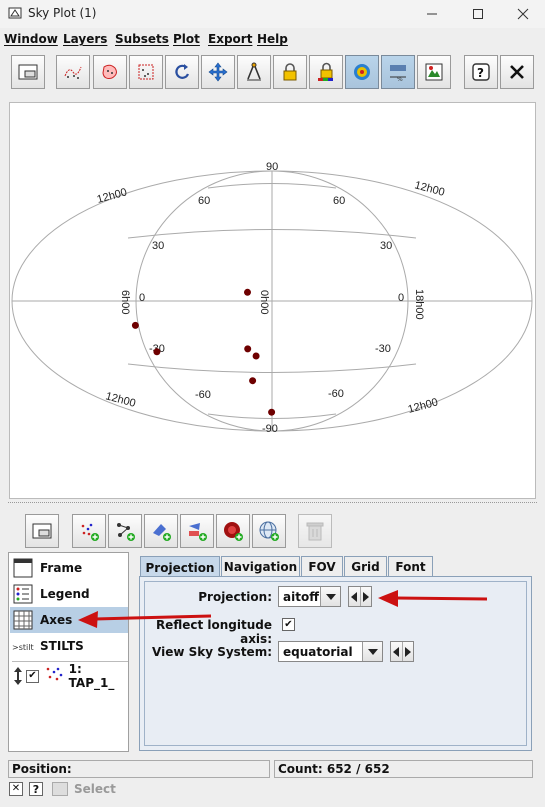  I want to click on axis-scale-icon: %, so click(398, 74).